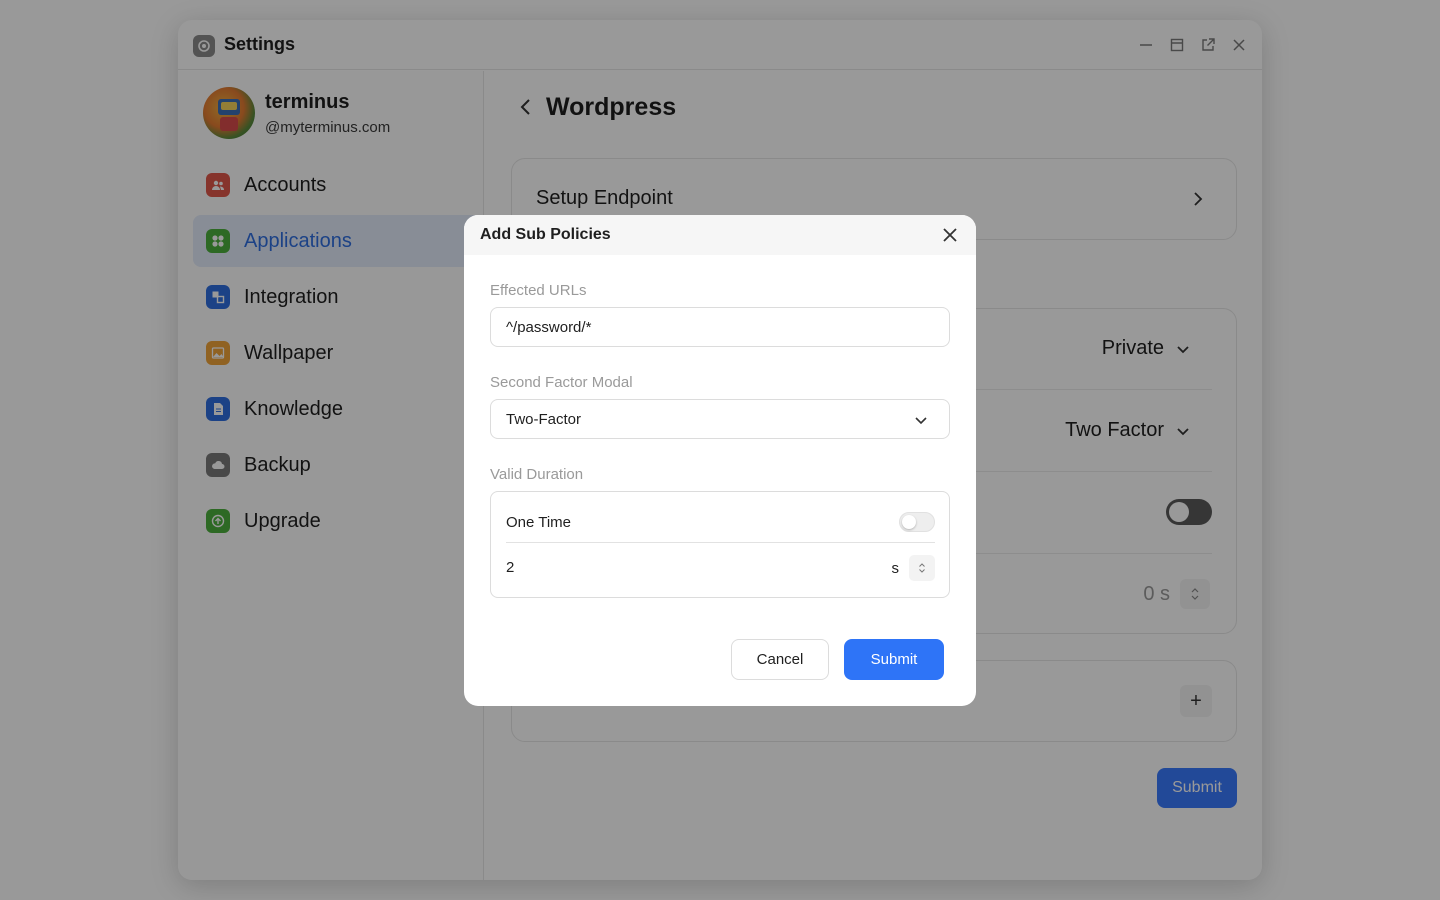 The height and width of the screenshot is (900, 1440). I want to click on duration-unit: s, so click(895, 568).